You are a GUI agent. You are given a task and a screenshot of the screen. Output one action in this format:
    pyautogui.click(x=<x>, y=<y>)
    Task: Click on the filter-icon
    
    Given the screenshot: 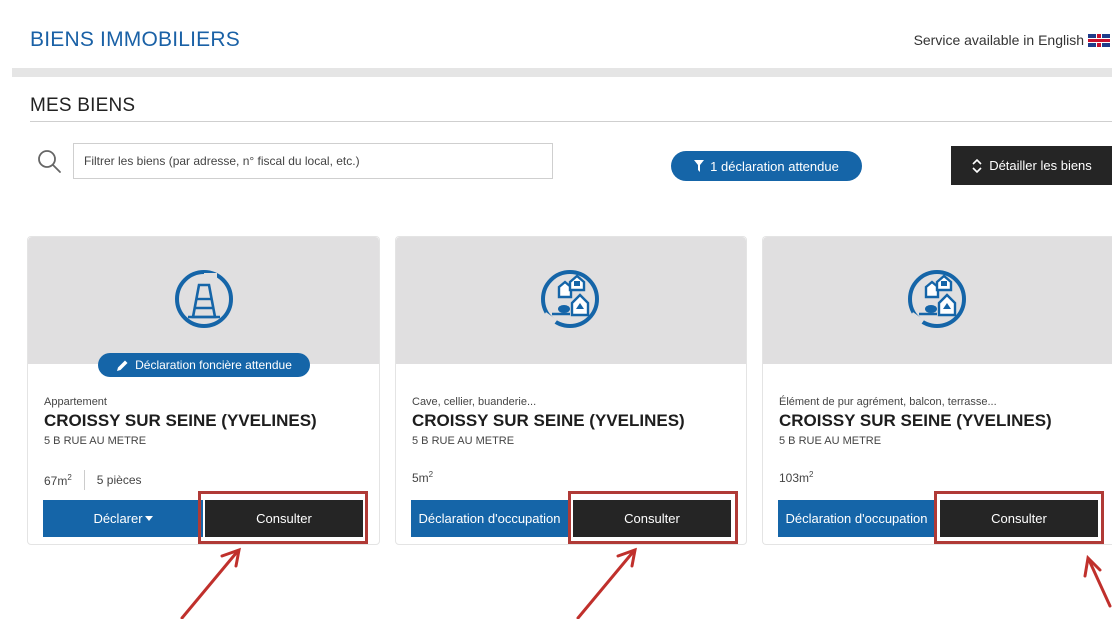 What is the action you would take?
    pyautogui.click(x=699, y=166)
    